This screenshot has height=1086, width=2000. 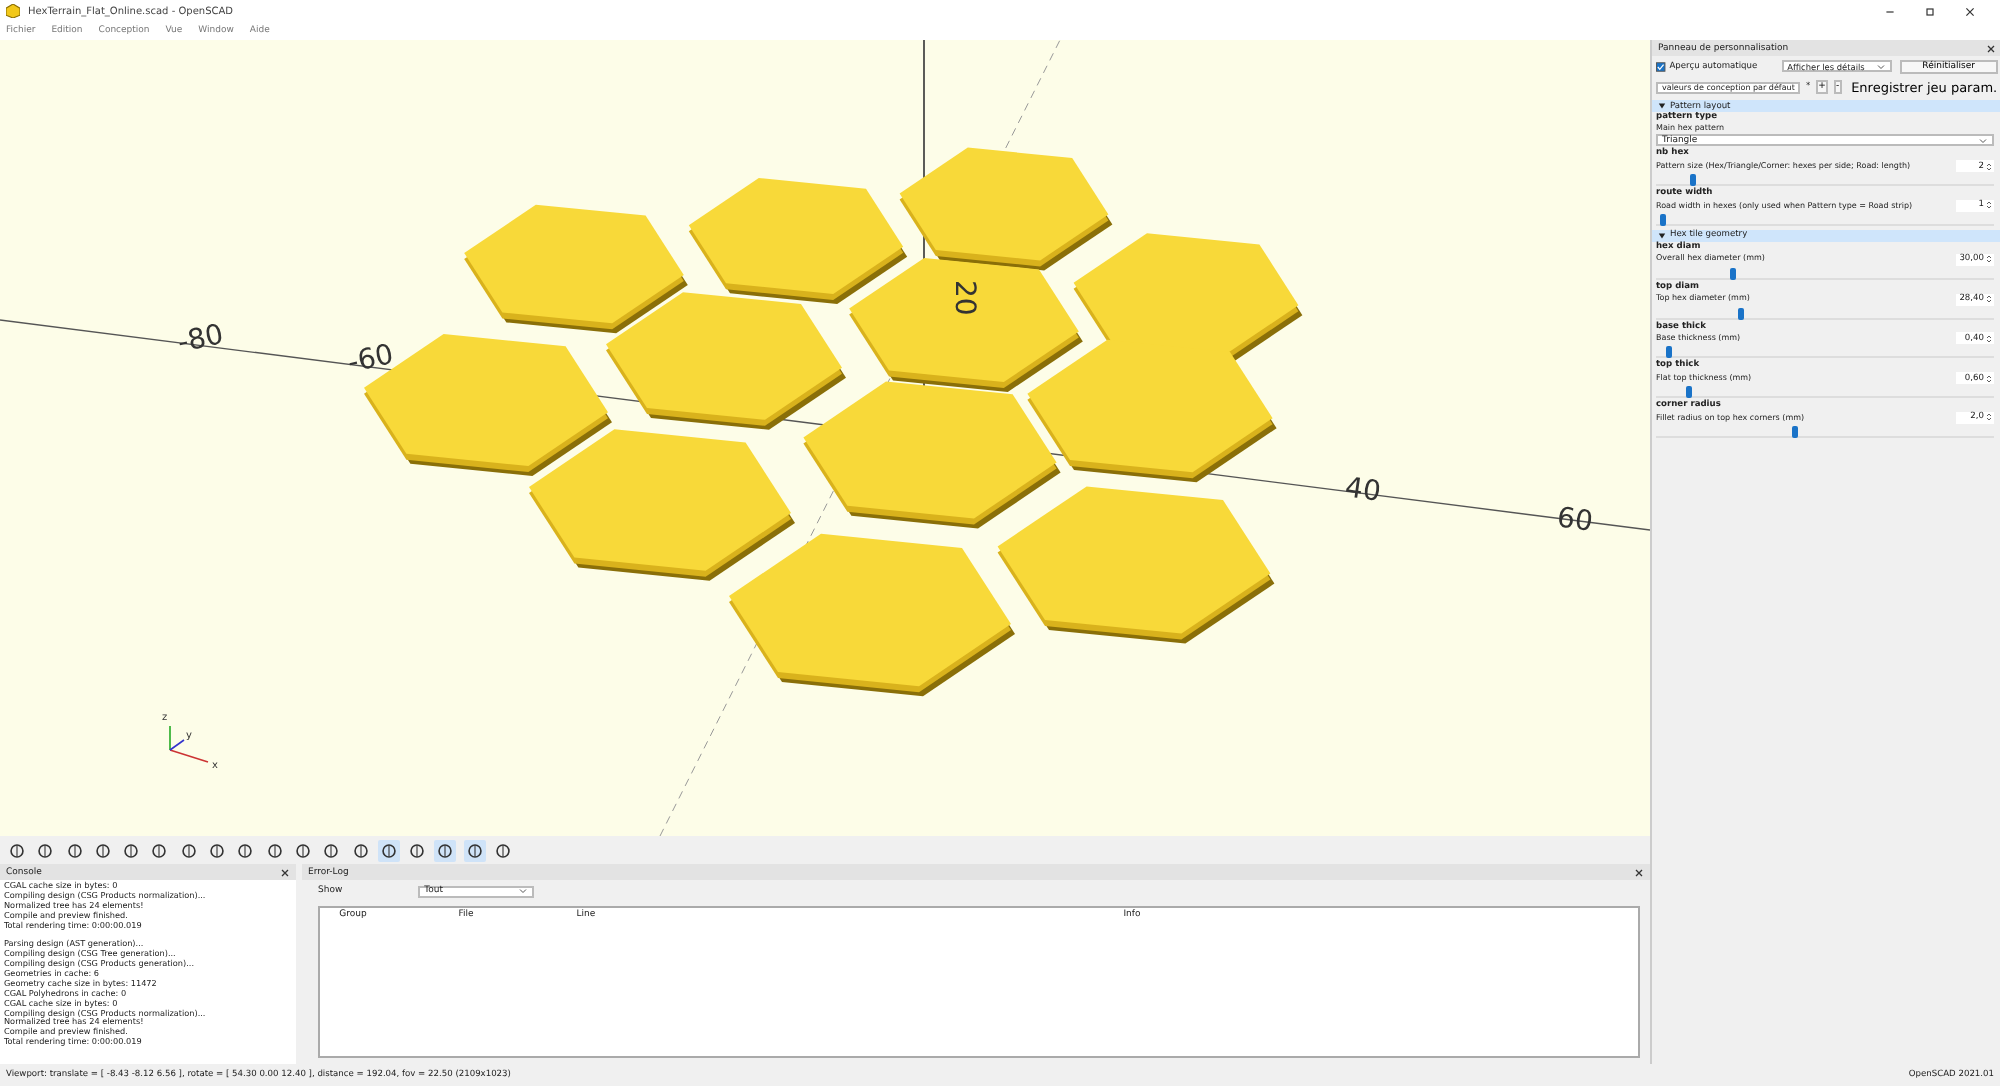 I want to click on axis-tick-label: -80, so click(x=201, y=339).